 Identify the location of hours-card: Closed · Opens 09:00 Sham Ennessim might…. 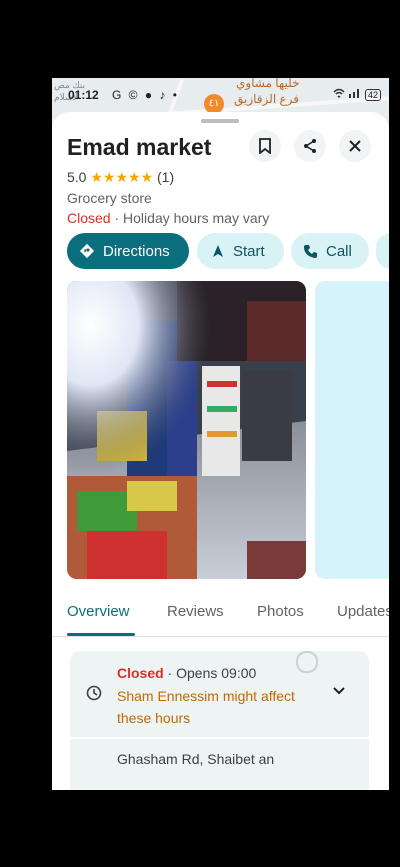
(219, 720).